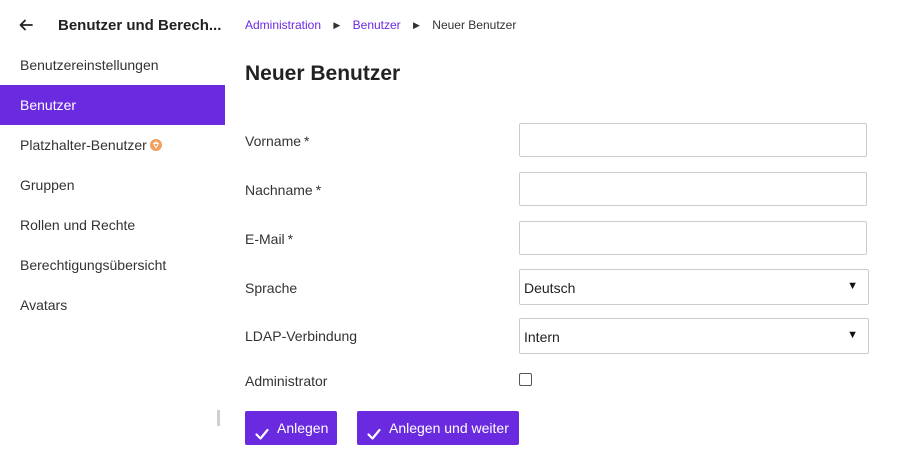  I want to click on create-button: Anlegen, so click(291, 428).